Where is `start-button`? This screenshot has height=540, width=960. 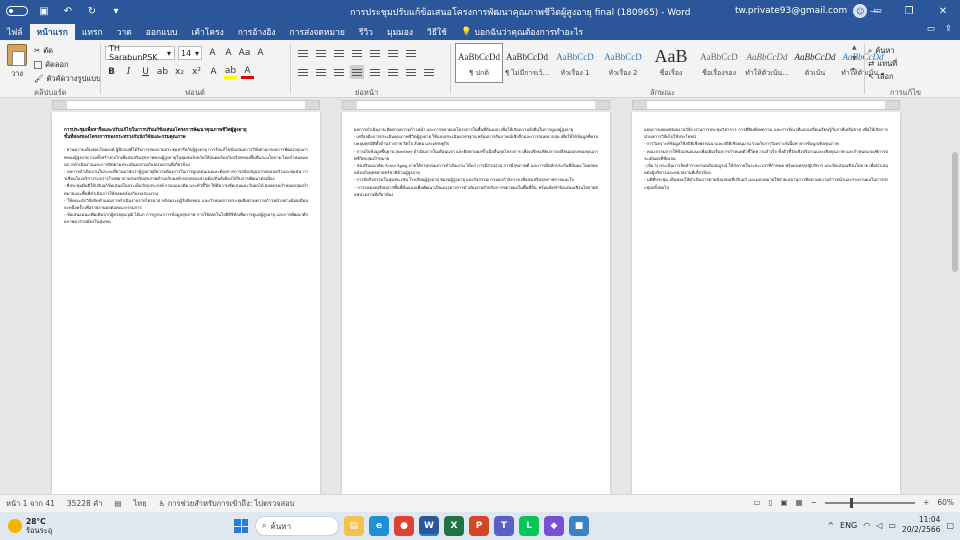
start-button is located at coordinates (241, 526).